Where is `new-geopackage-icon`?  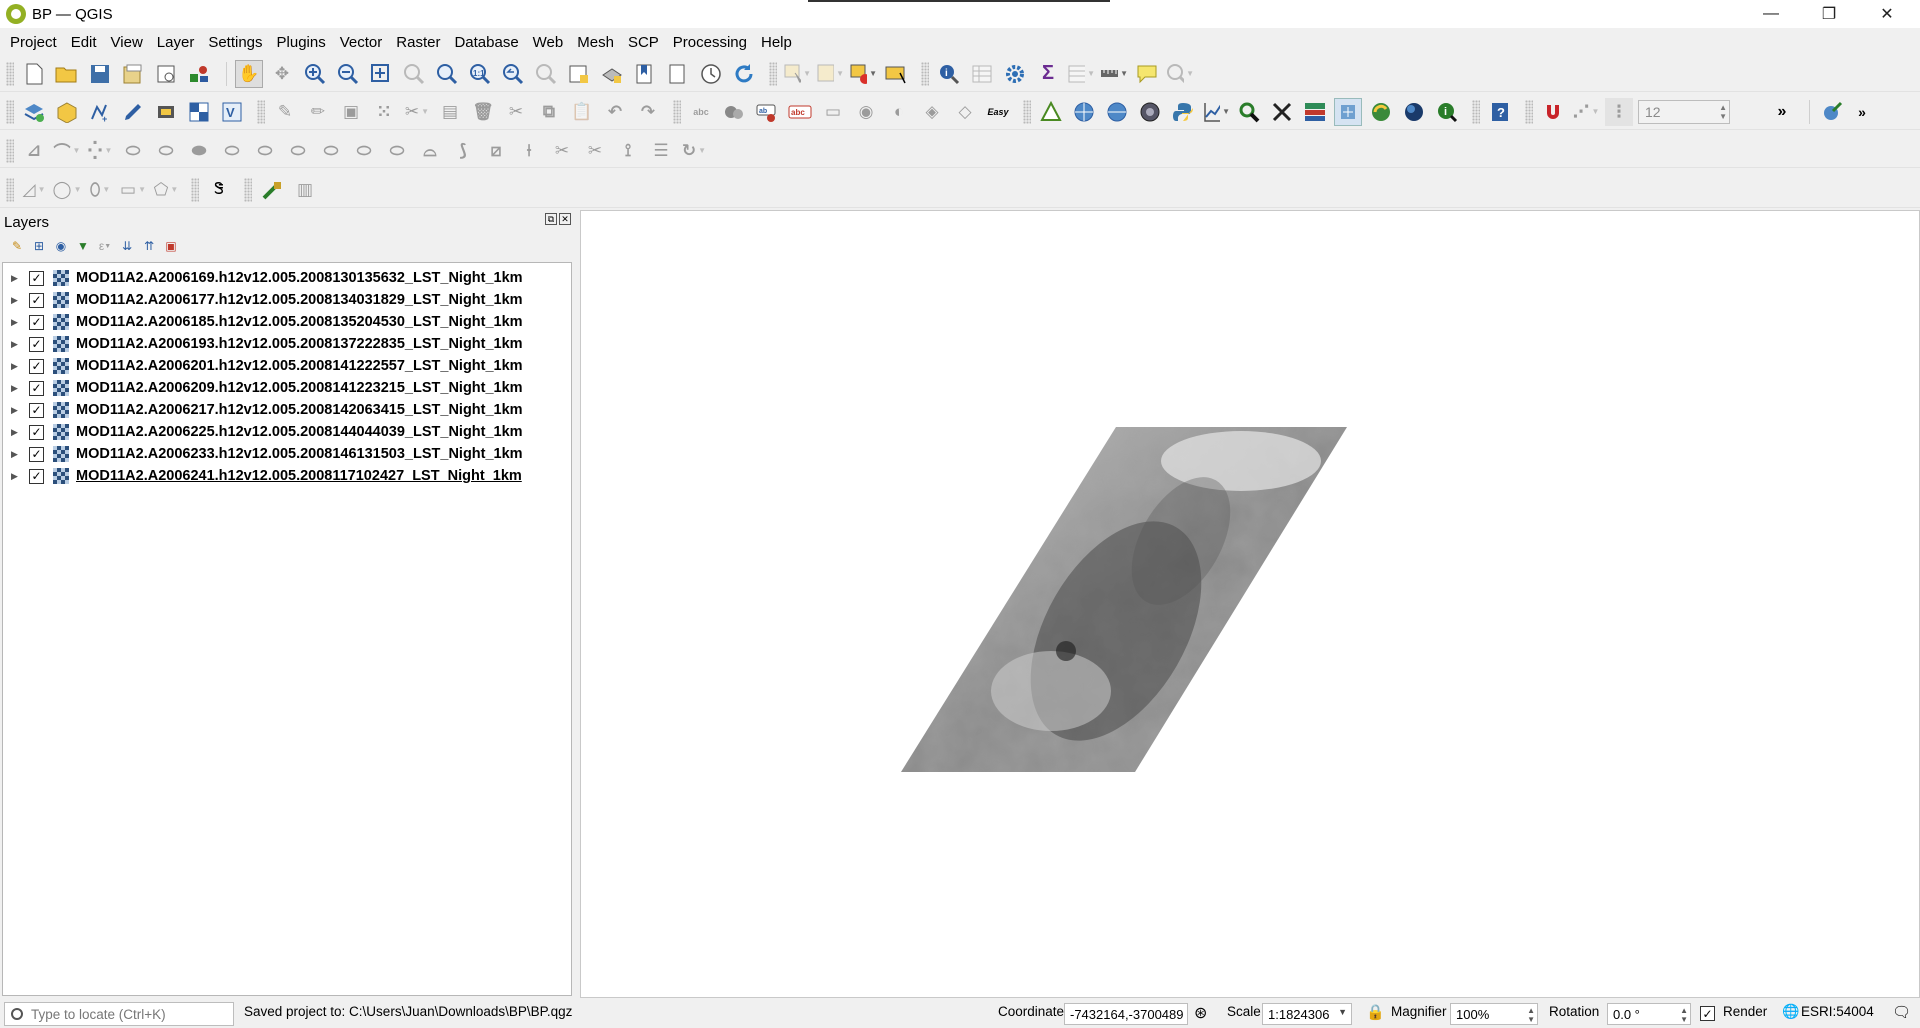 new-geopackage-icon is located at coordinates (67, 112).